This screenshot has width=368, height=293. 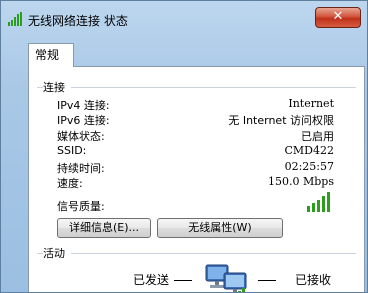 What do you see at coordinates (81, 136) in the screenshot?
I see `media-state-label: 媒体状态:` at bounding box center [81, 136].